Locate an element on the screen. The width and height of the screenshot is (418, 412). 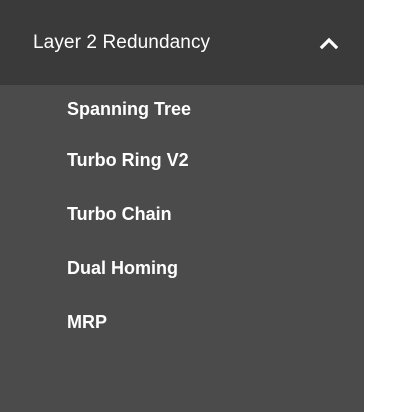
submenu-item-label: Turbo Ring V2 is located at coordinates (128, 159).